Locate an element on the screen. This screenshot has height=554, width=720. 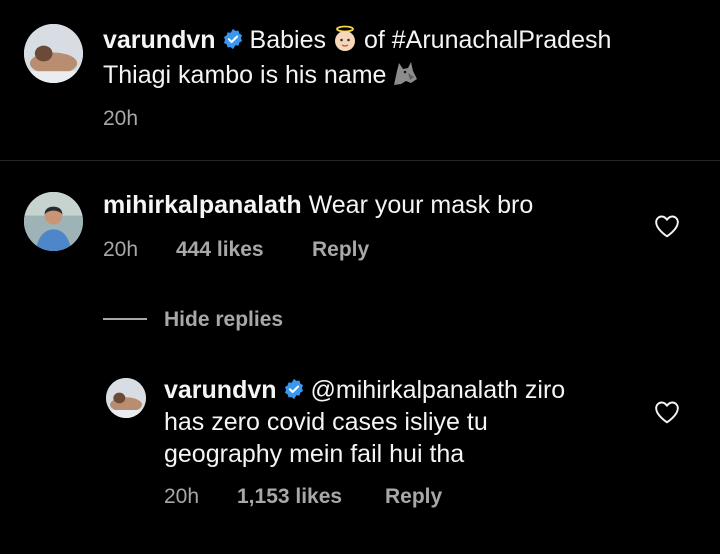
reply-line-1: varundvn @mihirkalpanalath ziro is located at coordinates (364, 390).